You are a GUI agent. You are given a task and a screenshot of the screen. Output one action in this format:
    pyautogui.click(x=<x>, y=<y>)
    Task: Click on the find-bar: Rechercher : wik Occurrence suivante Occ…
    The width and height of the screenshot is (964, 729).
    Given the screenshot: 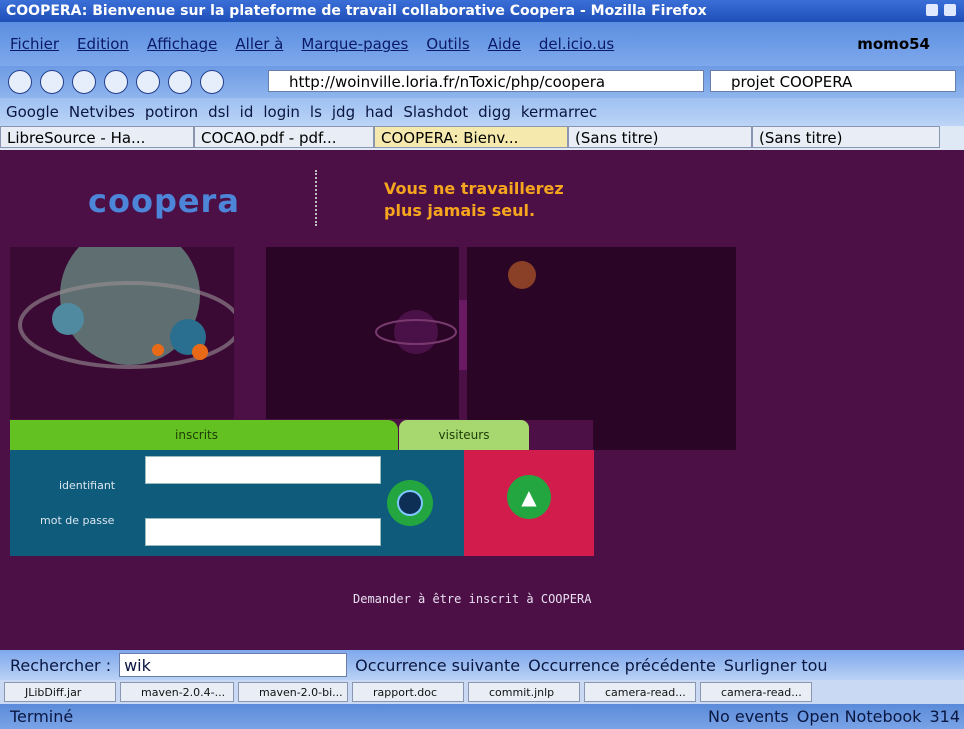 What is the action you would take?
    pyautogui.click(x=482, y=665)
    